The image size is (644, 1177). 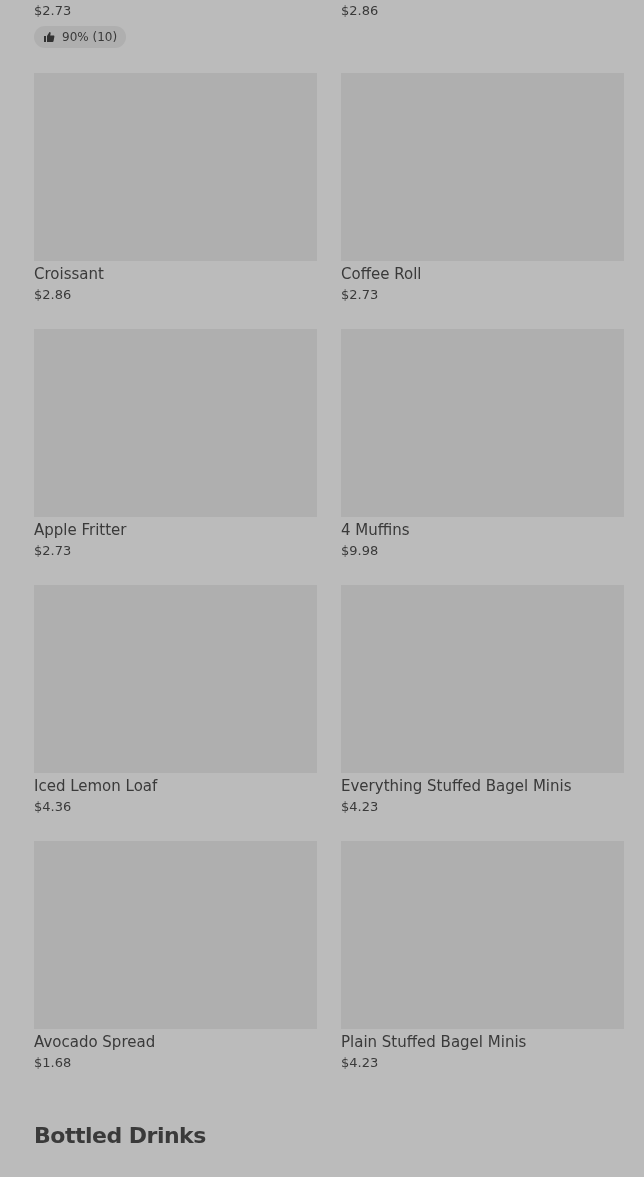 I want to click on item-name: Everything Stuffed Bagel Minis, so click(x=456, y=786).